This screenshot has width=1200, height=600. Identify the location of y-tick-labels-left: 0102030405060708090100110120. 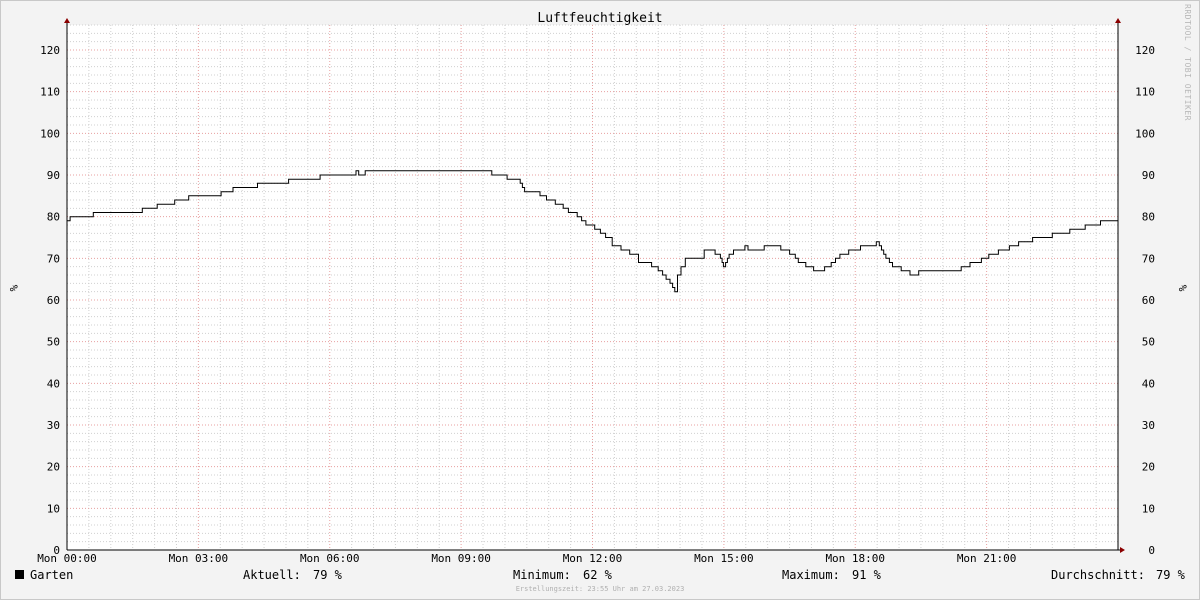
(50, 300).